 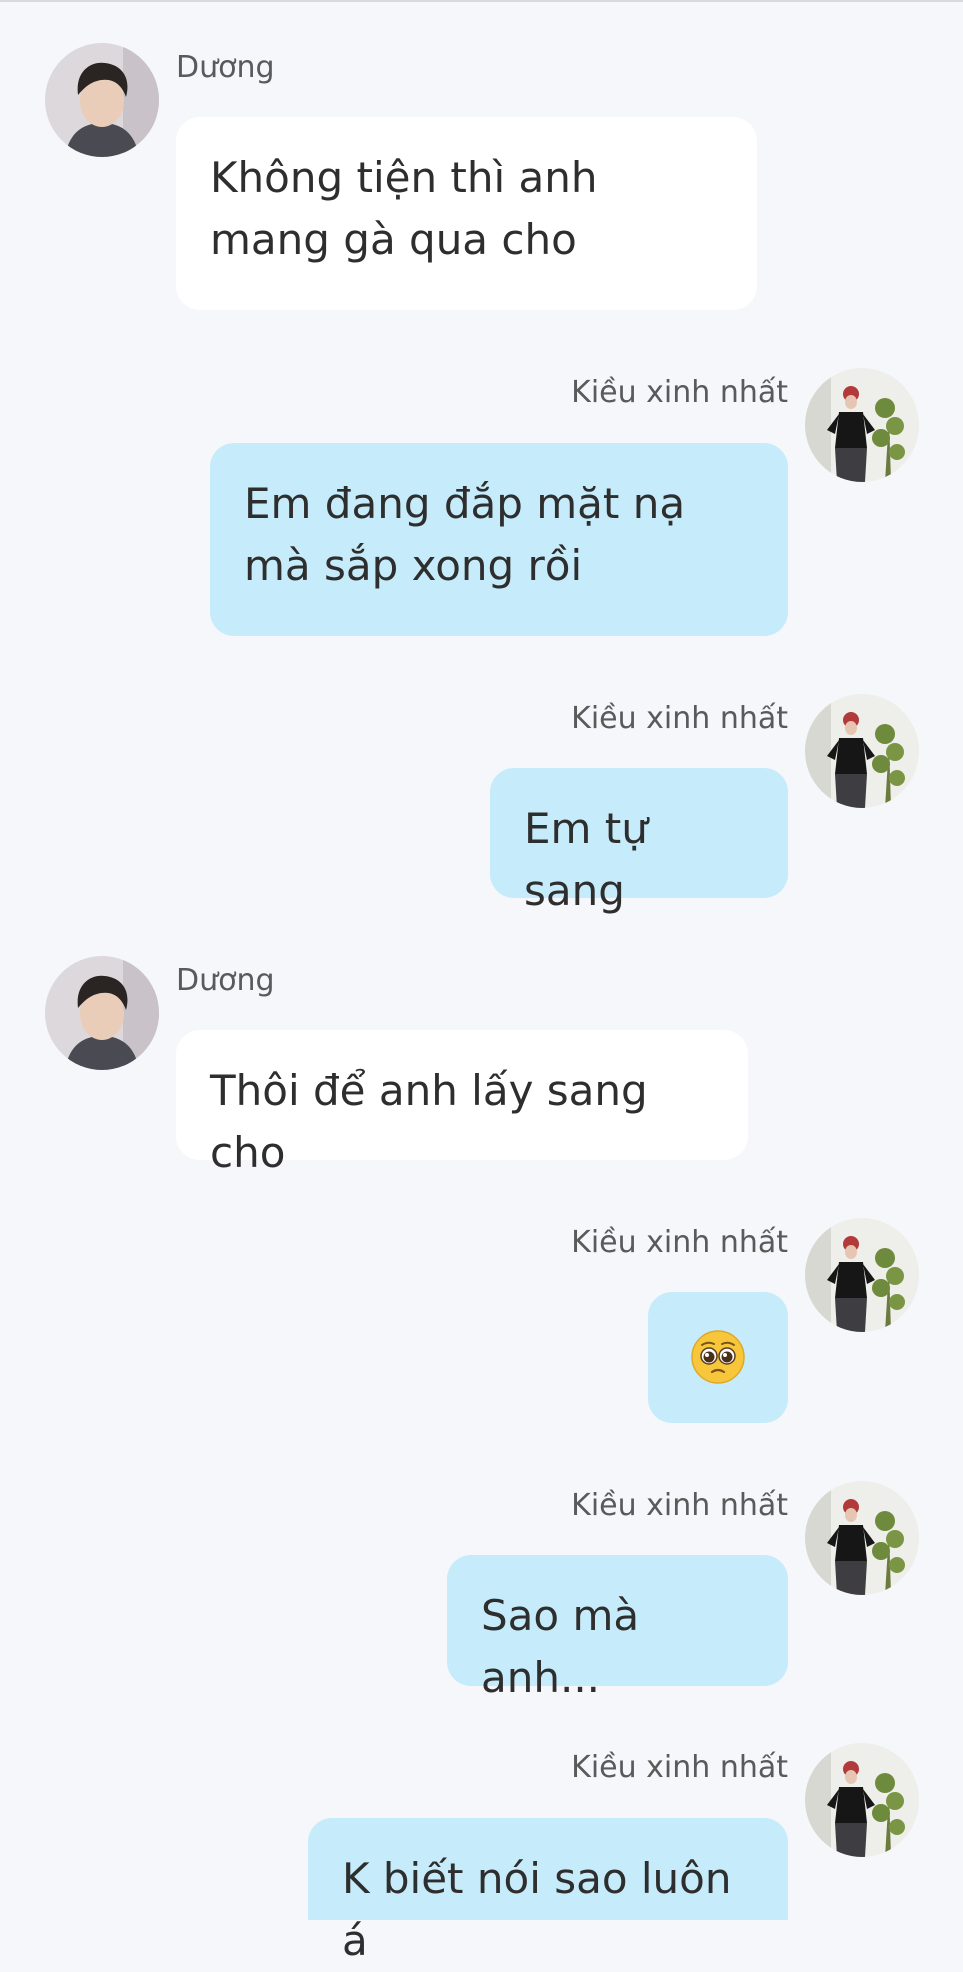 What do you see at coordinates (586, 859) in the screenshot?
I see `message-text: Em tự sang` at bounding box center [586, 859].